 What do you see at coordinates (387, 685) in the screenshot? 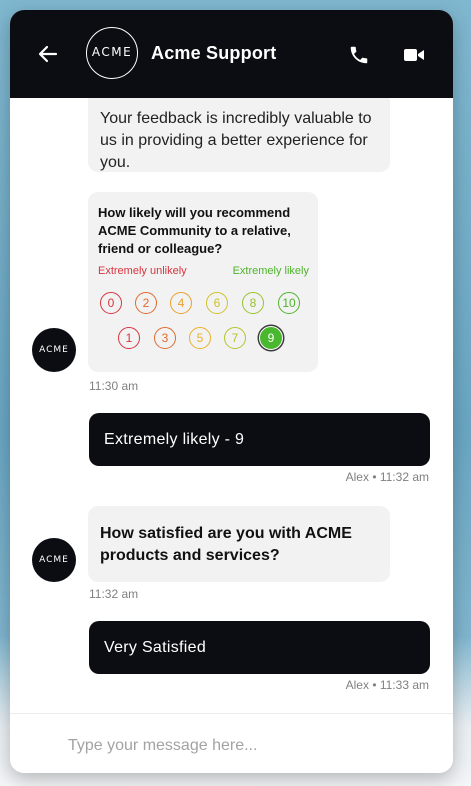
I see `user-timestamp: Alex • 11:33 am` at bounding box center [387, 685].